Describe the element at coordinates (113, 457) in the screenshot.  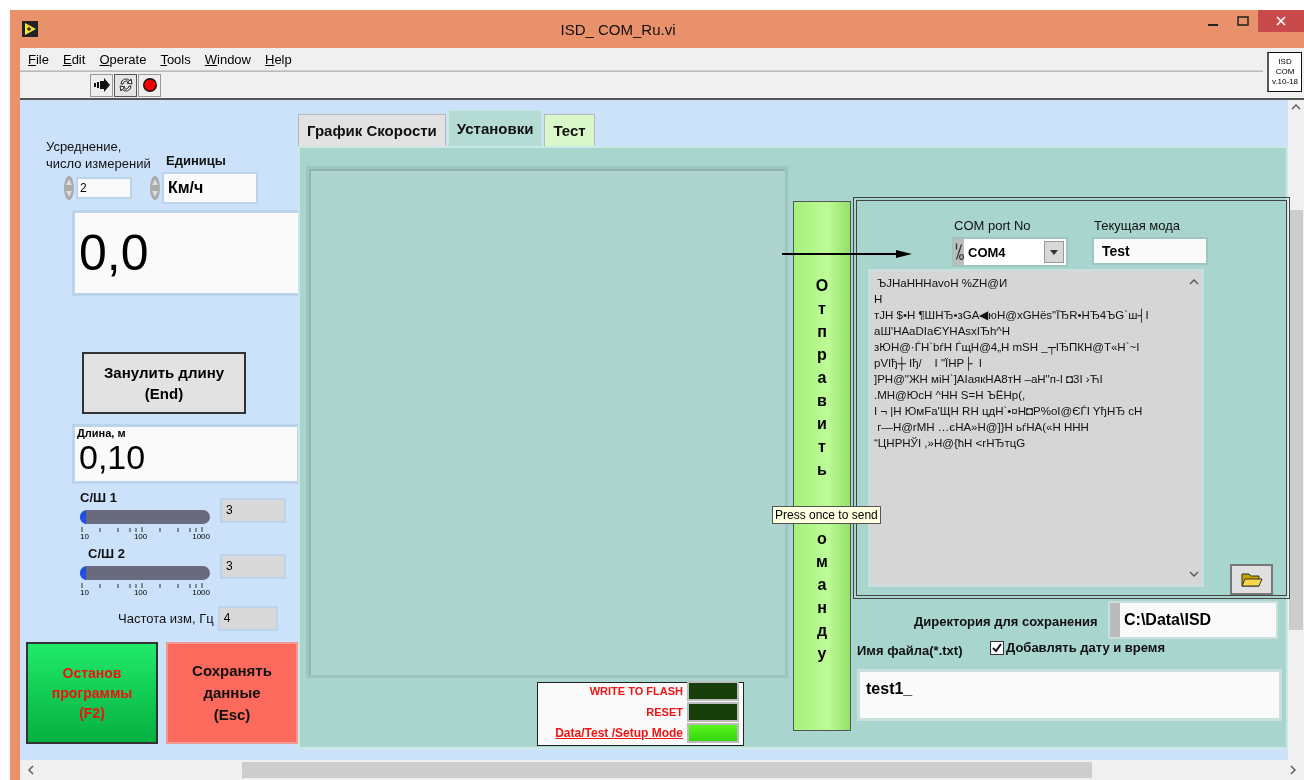
I see `length-value: 0,10` at that location.